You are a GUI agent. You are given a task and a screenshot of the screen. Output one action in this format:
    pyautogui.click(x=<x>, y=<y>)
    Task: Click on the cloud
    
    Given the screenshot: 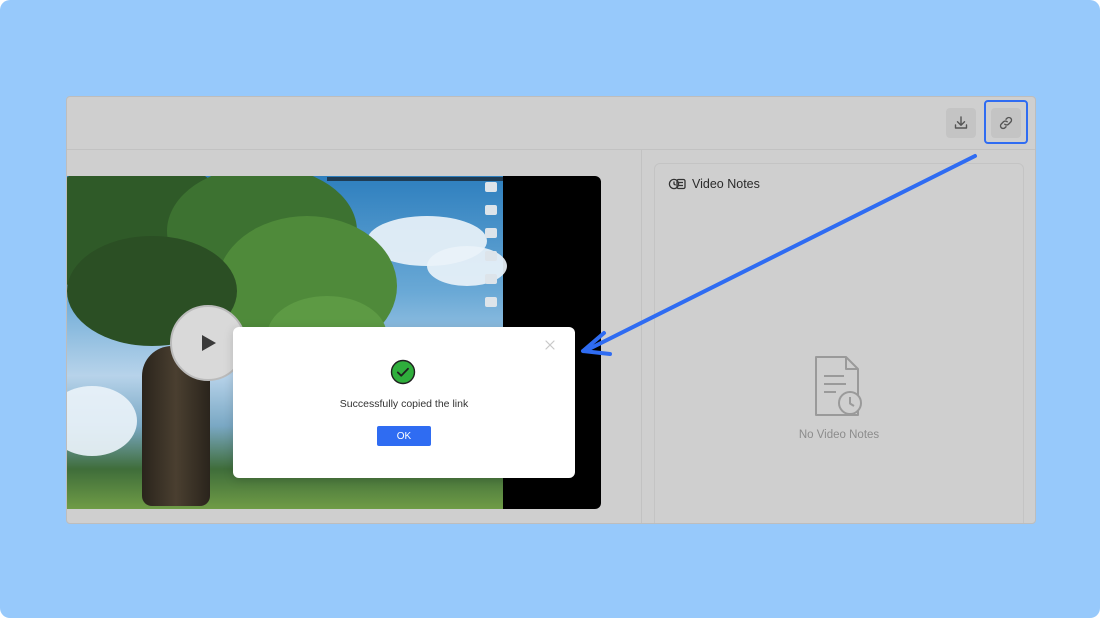 What is the action you would take?
    pyautogui.click(x=102, y=421)
    